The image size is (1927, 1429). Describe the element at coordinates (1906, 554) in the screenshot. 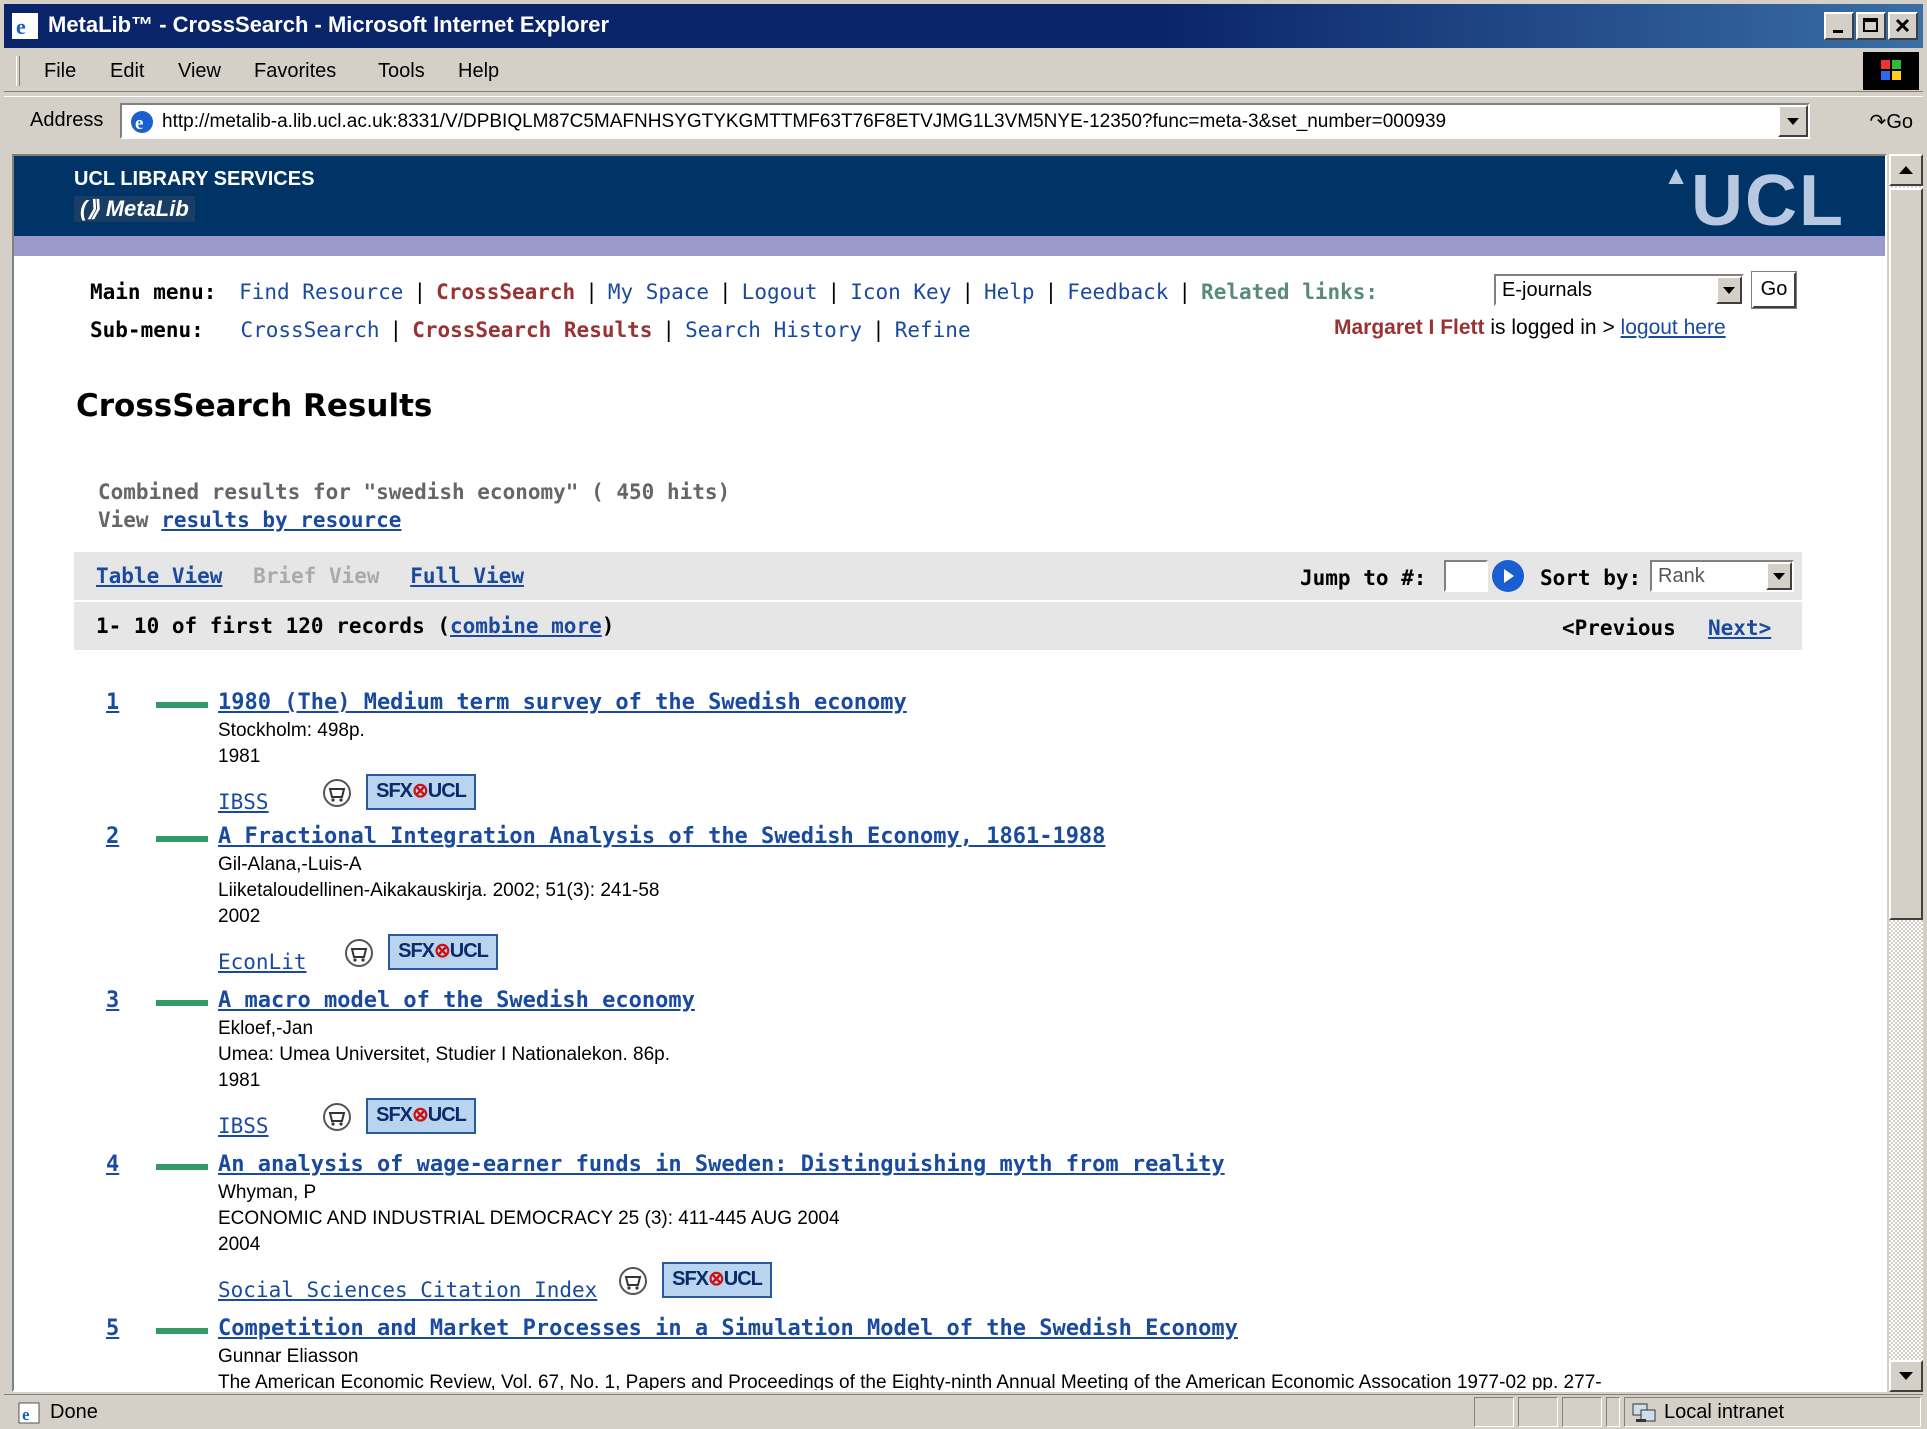

I see `scroll-thumb` at that location.